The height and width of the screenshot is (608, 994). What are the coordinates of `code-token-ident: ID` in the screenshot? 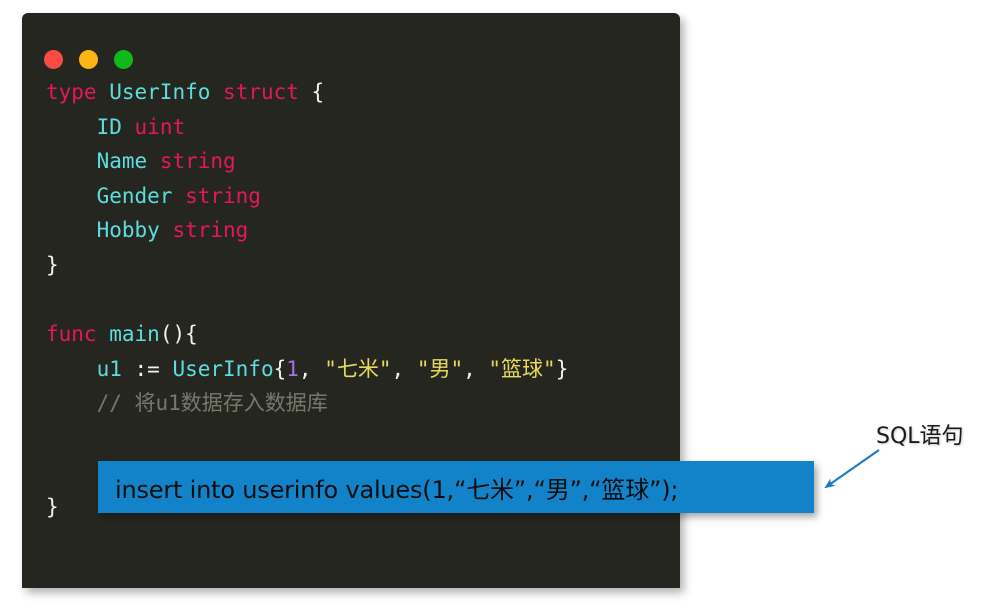 It's located at (109, 126).